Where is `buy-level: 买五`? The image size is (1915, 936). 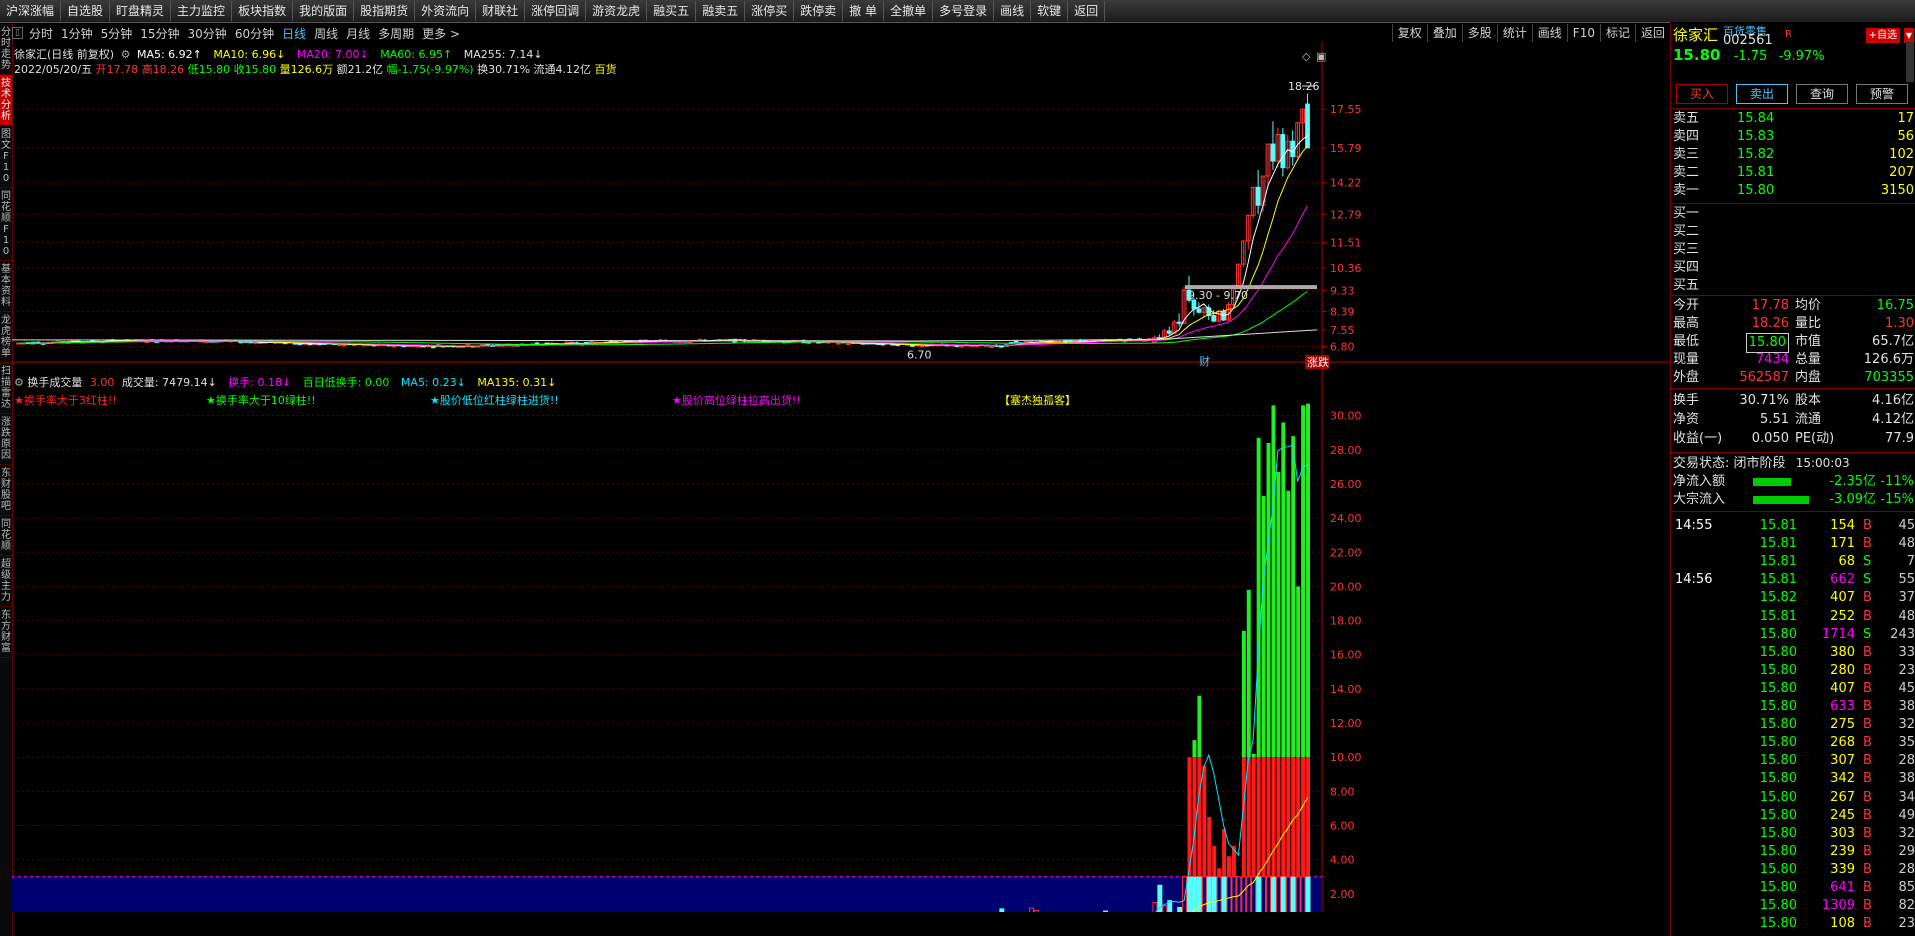 buy-level: 买五 is located at coordinates (1793, 286).